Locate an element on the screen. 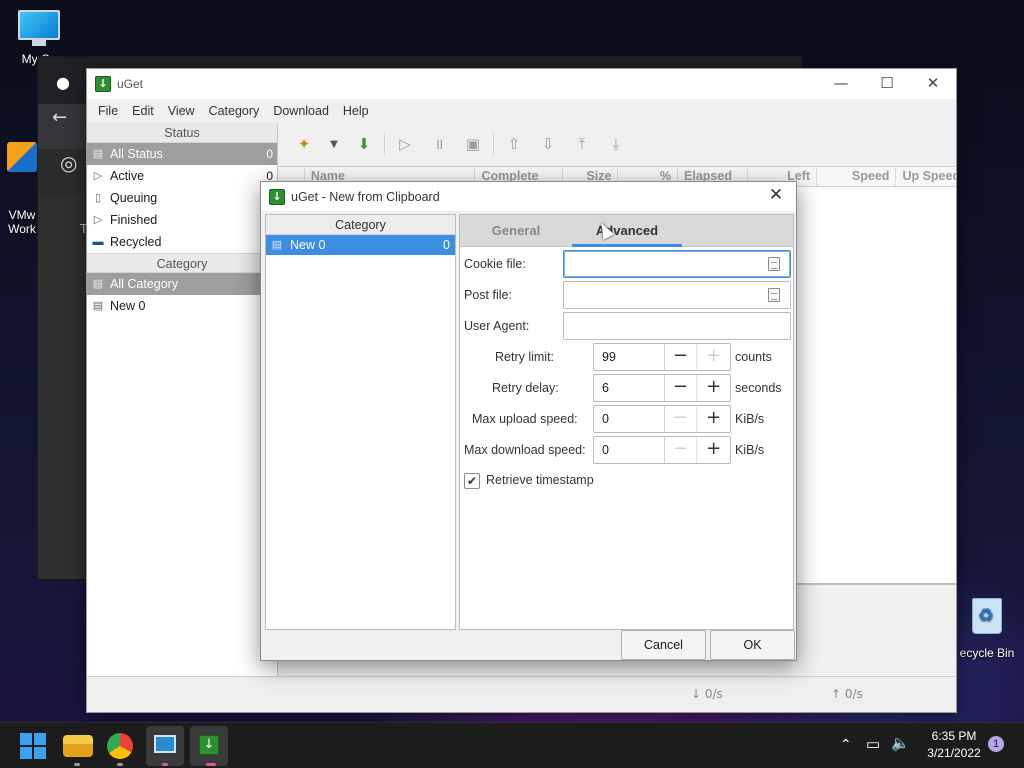 The height and width of the screenshot is (768, 1024). chrome-icon is located at coordinates (120, 746).